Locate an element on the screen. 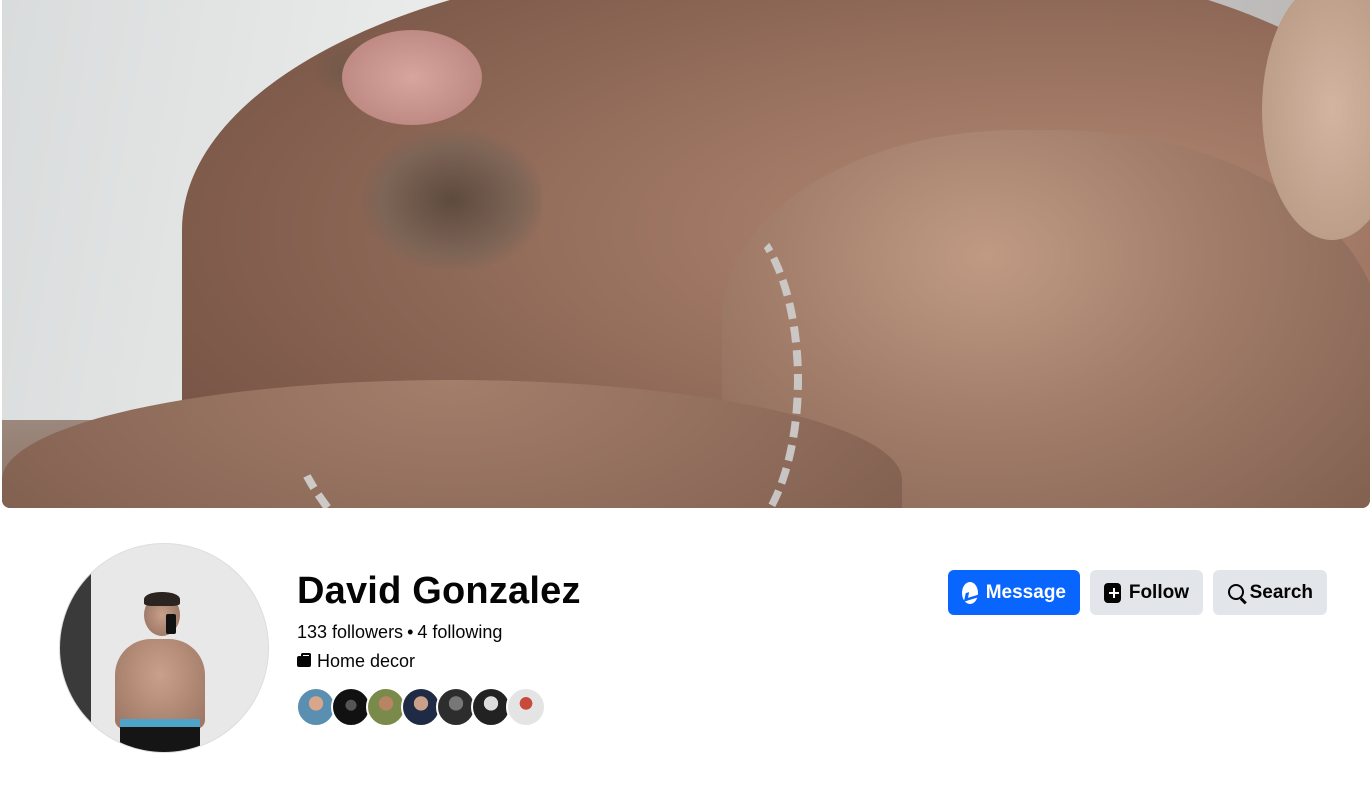  avatar is located at coordinates (164, 648).